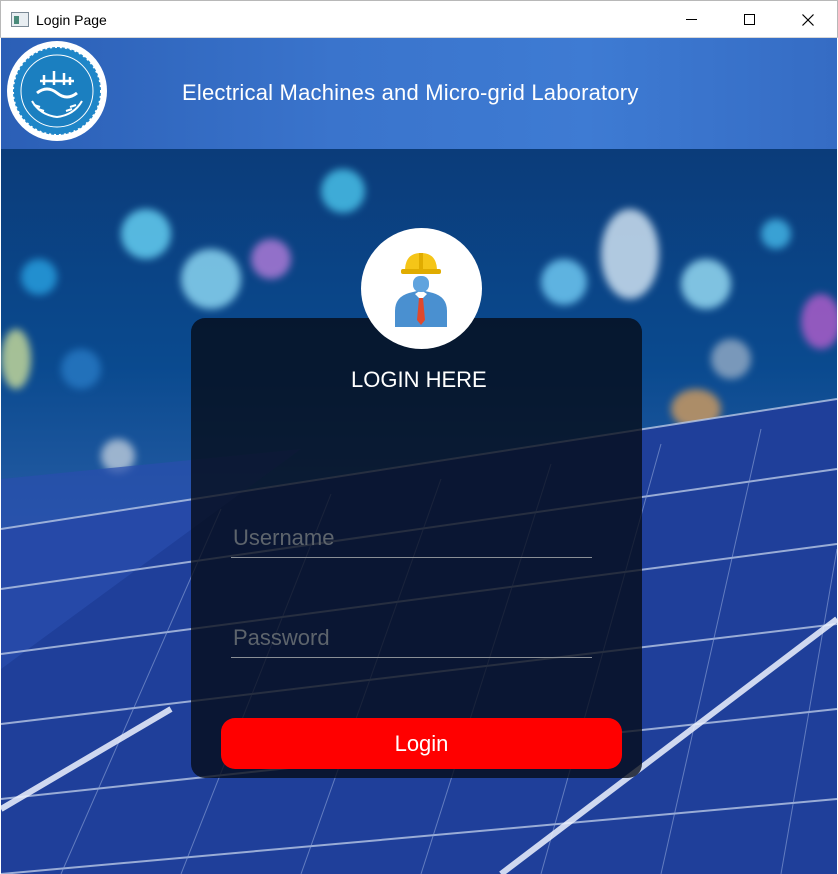  I want to click on password-input, so click(411, 638).